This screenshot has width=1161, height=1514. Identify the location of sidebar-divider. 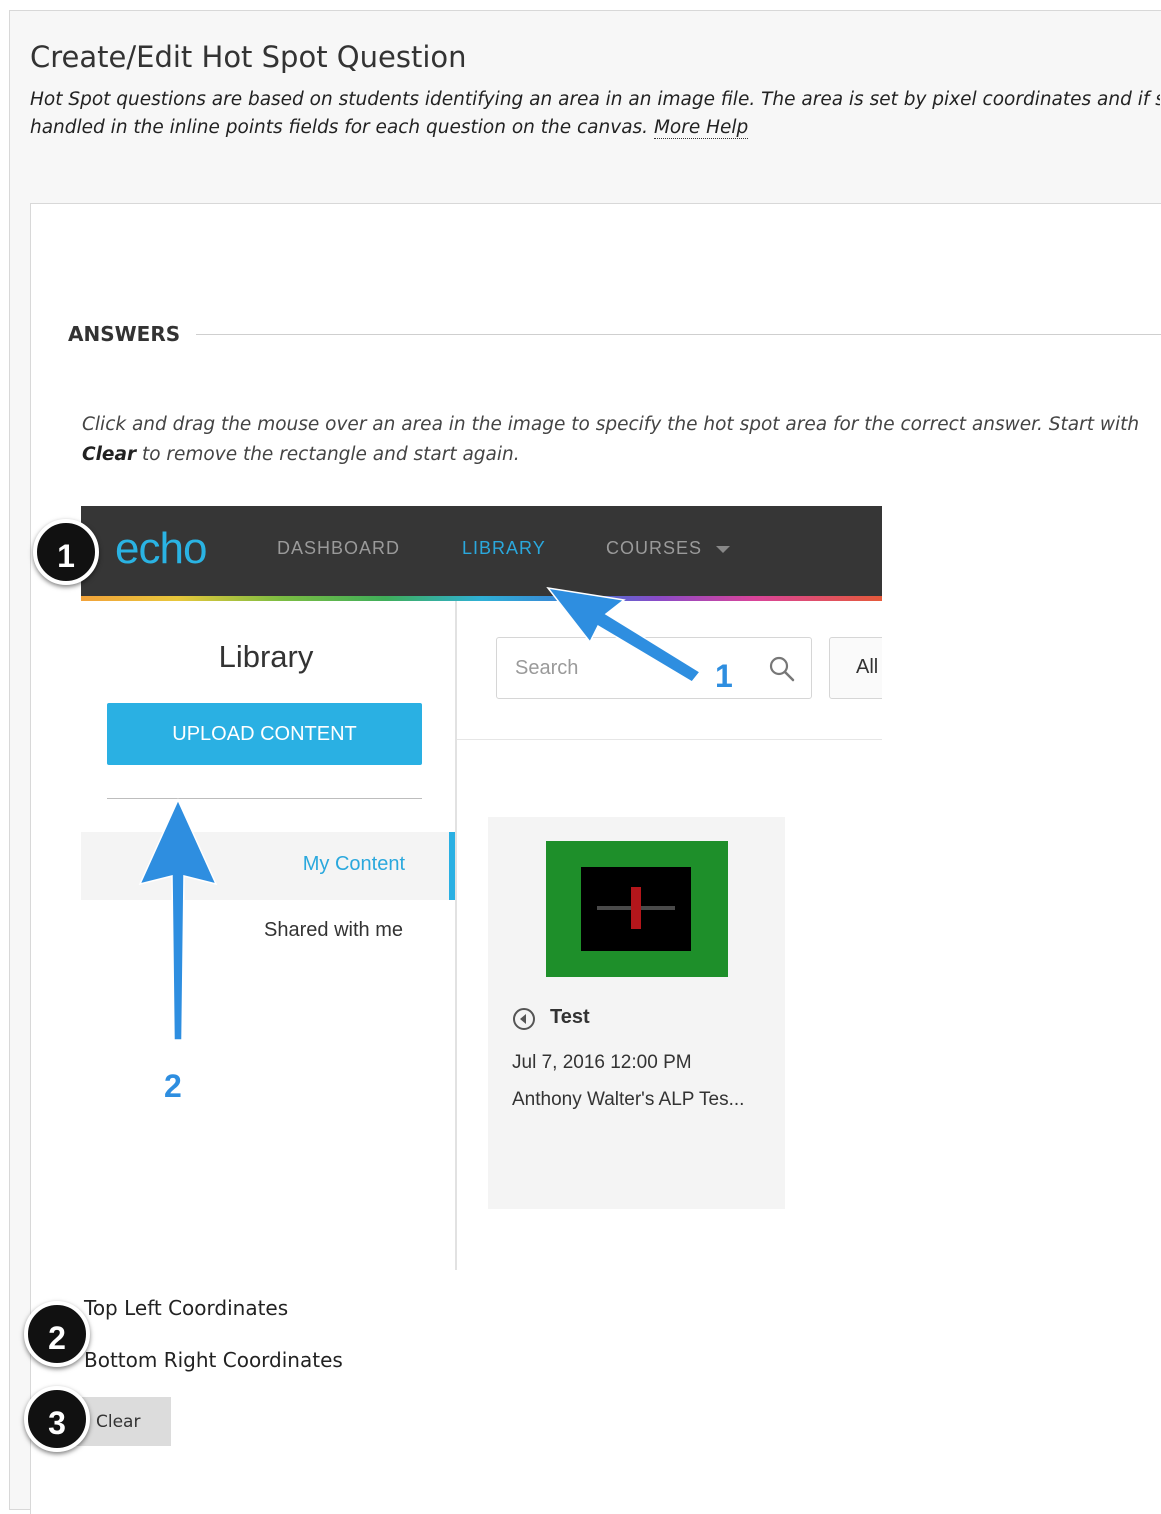
(264, 798).